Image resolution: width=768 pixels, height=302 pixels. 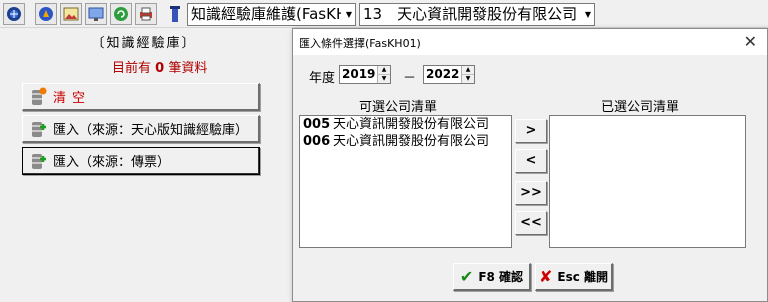 I want to click on printer-icon, so click(x=146, y=14).